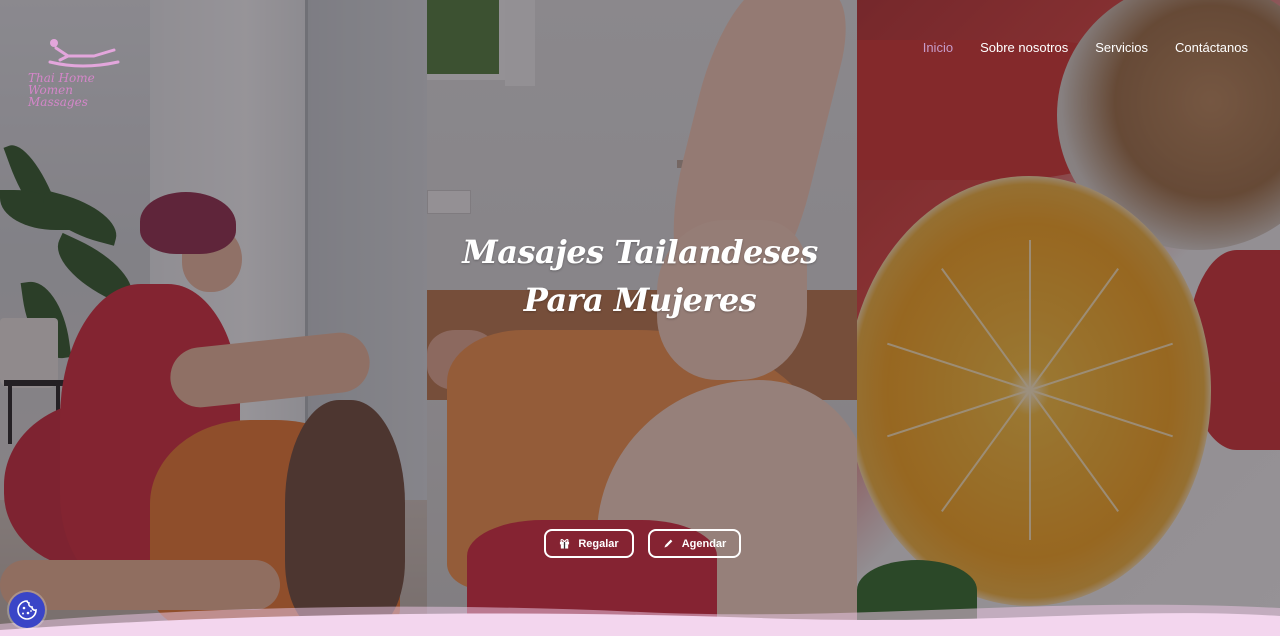 The image size is (1280, 636). Describe the element at coordinates (598, 543) in the screenshot. I see `gift-button-label: Regalar` at that location.